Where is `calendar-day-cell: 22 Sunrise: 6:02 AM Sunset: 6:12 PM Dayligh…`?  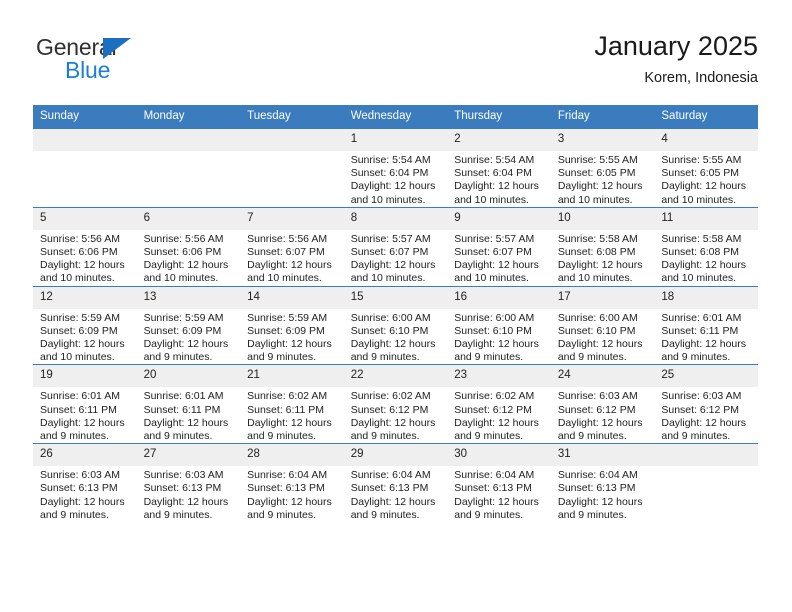 calendar-day-cell: 22 Sunrise: 6:02 AM Sunset: 6:12 PM Dayligh… is located at coordinates (395, 404).